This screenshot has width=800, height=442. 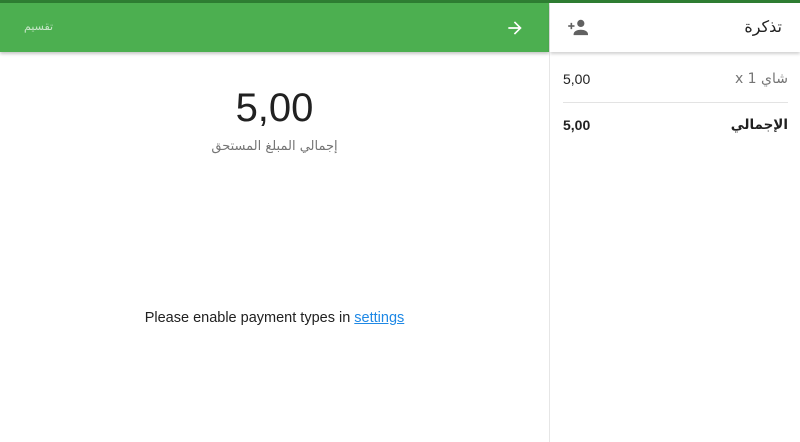 What do you see at coordinates (379, 318) in the screenshot?
I see `settings-link: settings` at bounding box center [379, 318].